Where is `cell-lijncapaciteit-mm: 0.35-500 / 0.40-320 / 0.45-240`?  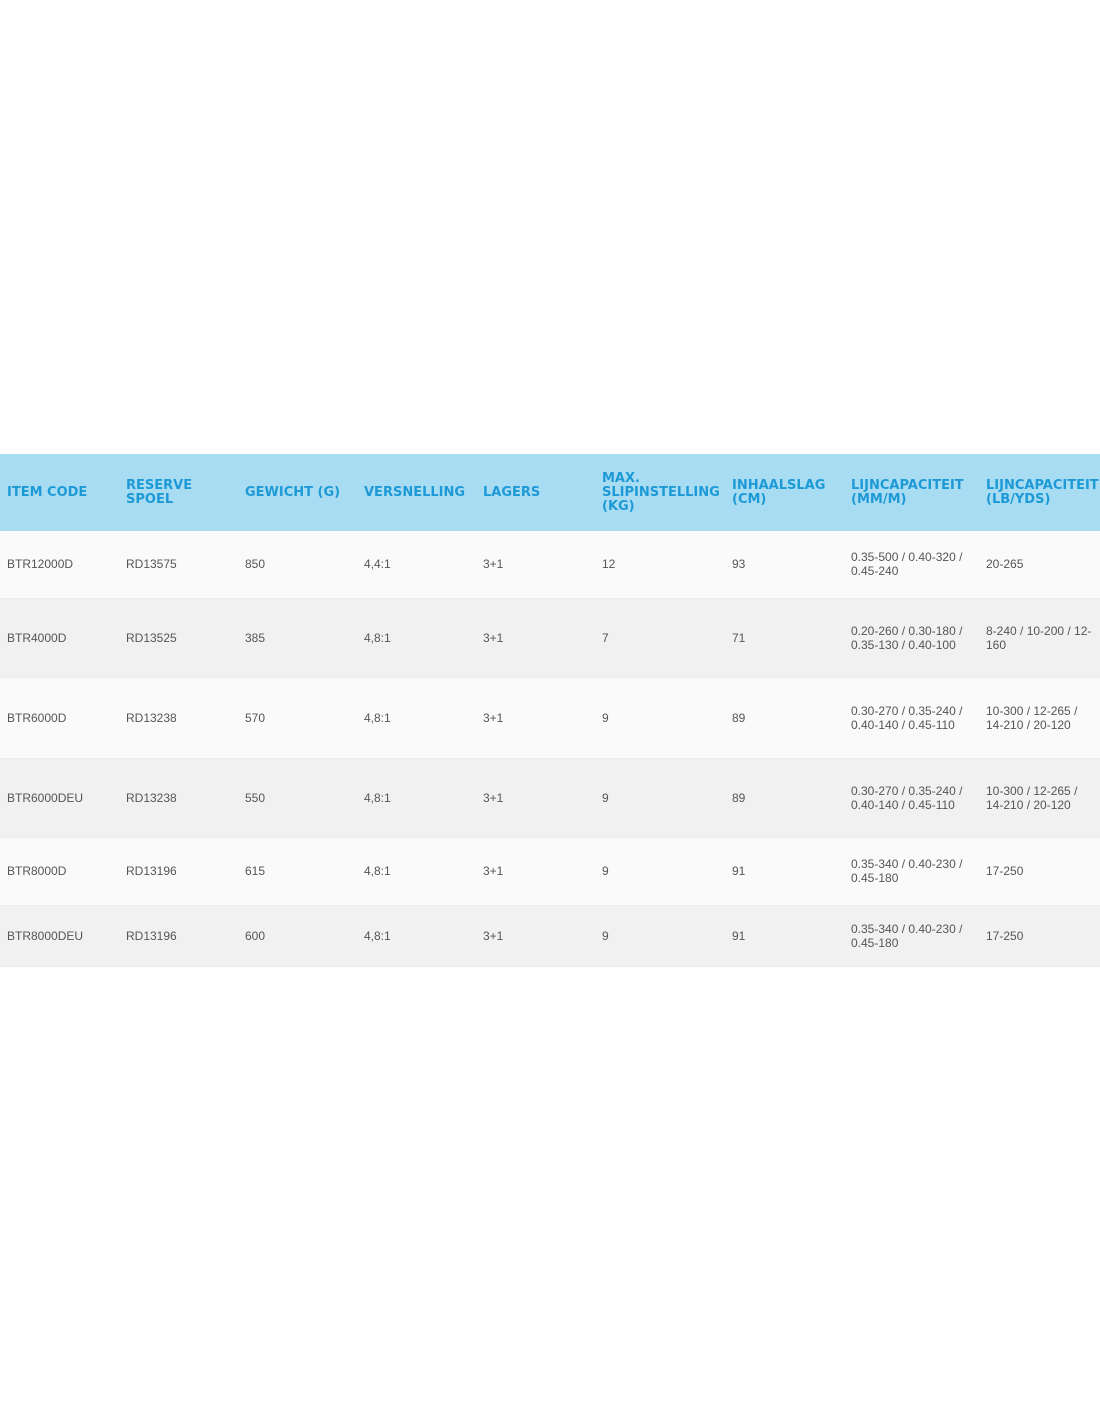 cell-lijncapaciteit-mm: 0.35-500 / 0.40-320 / 0.45-240 is located at coordinates (911, 565).